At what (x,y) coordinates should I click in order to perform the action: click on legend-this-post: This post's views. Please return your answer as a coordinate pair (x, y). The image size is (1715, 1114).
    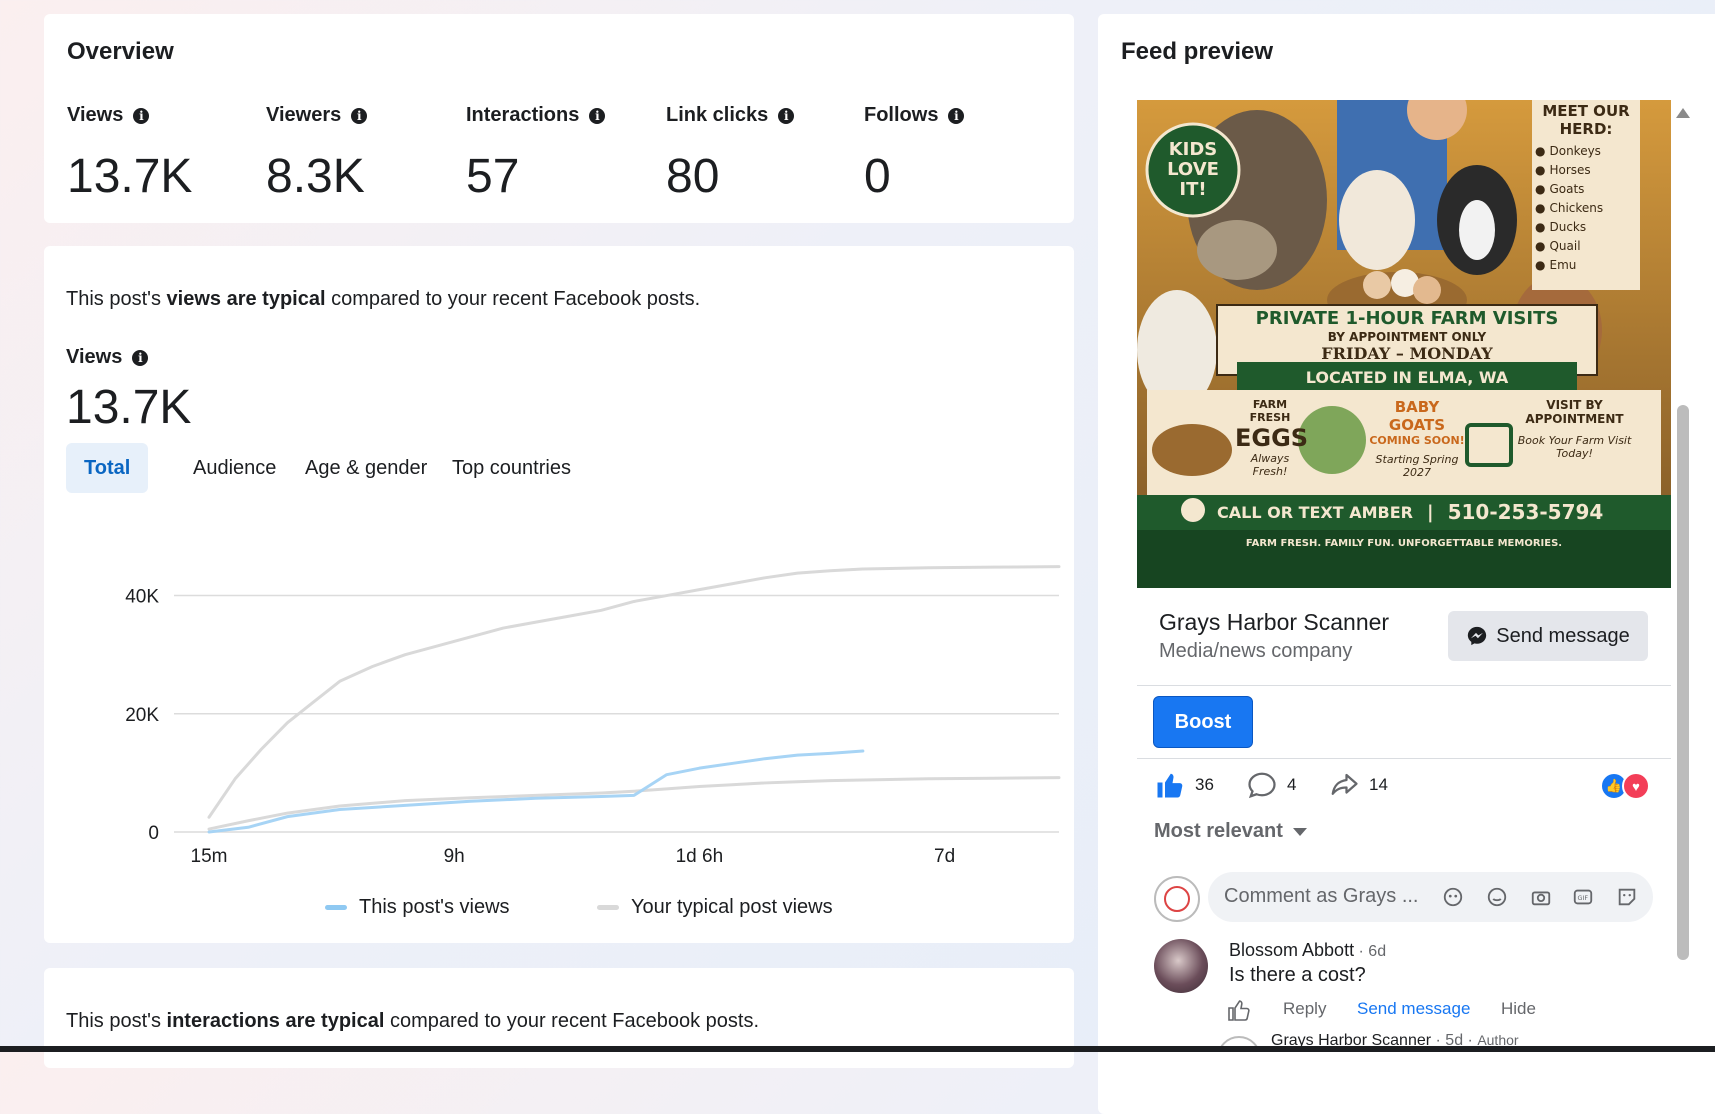
    Looking at the image, I should click on (417, 907).